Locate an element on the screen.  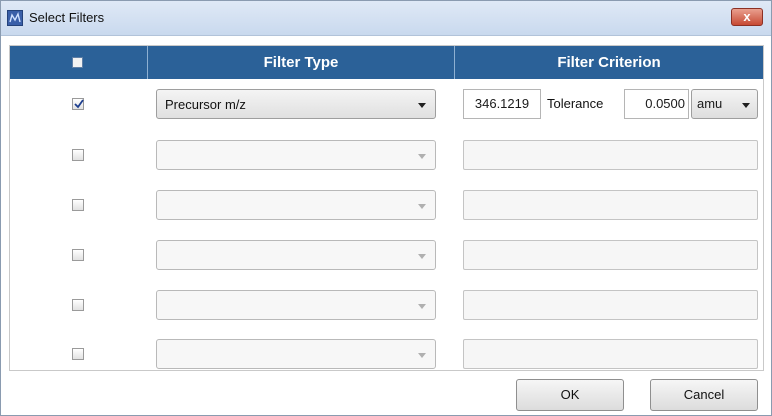
checkmark-icon is located at coordinates (79, 104).